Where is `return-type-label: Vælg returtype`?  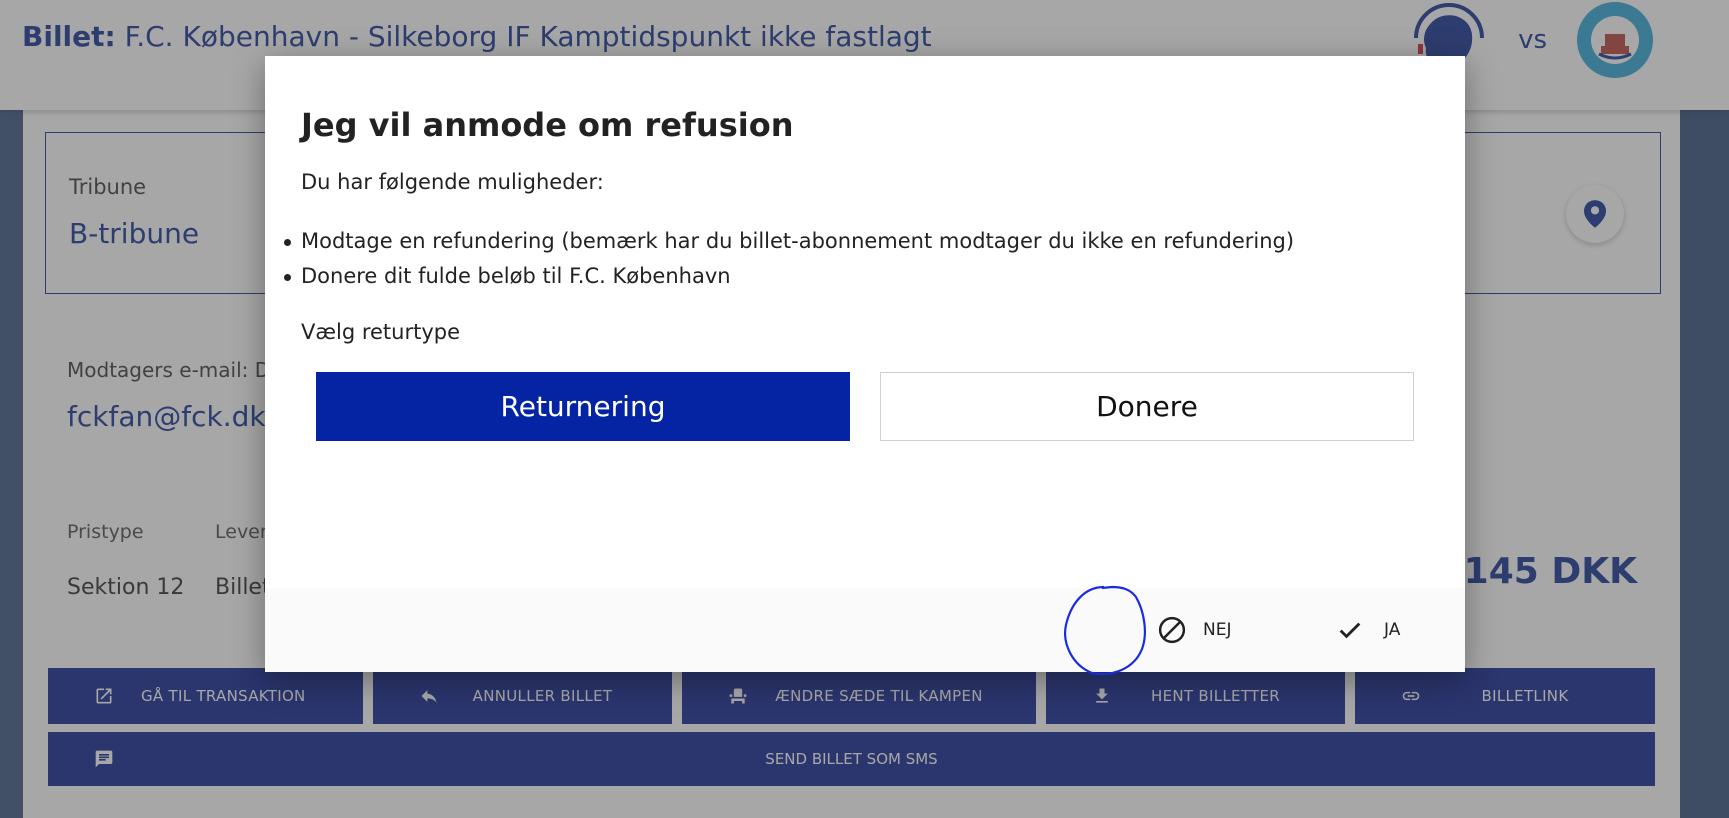
return-type-label: Vælg returtype is located at coordinates (381, 332).